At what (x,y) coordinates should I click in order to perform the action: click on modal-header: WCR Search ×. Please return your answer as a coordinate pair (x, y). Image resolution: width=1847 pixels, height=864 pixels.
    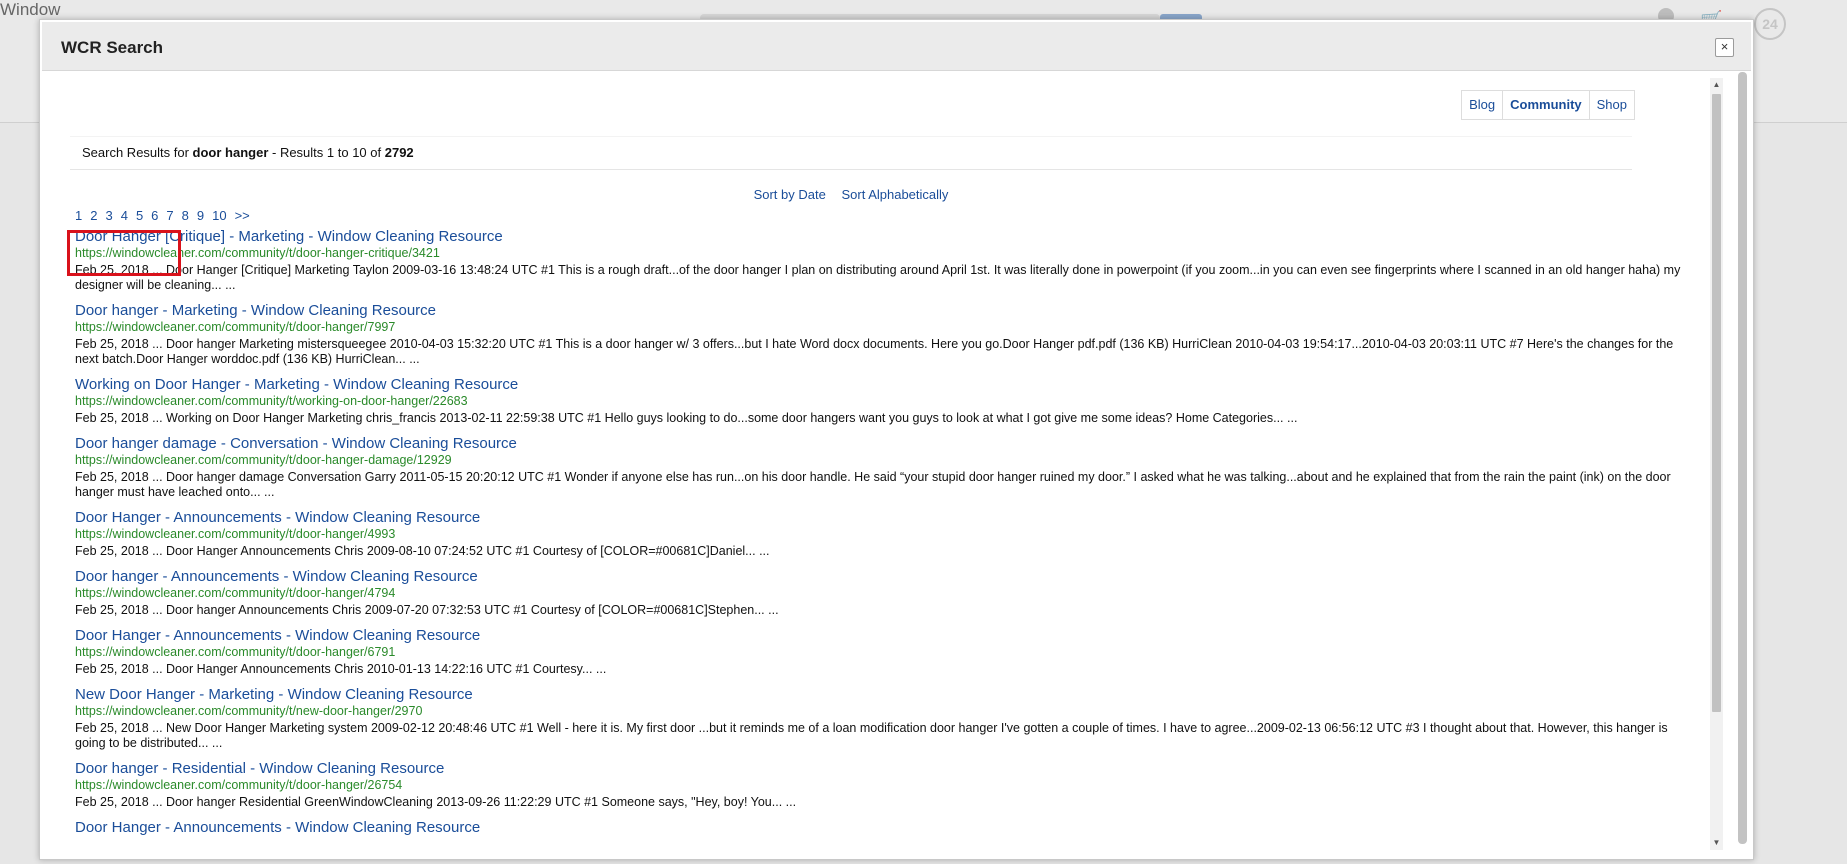
    Looking at the image, I should click on (896, 46).